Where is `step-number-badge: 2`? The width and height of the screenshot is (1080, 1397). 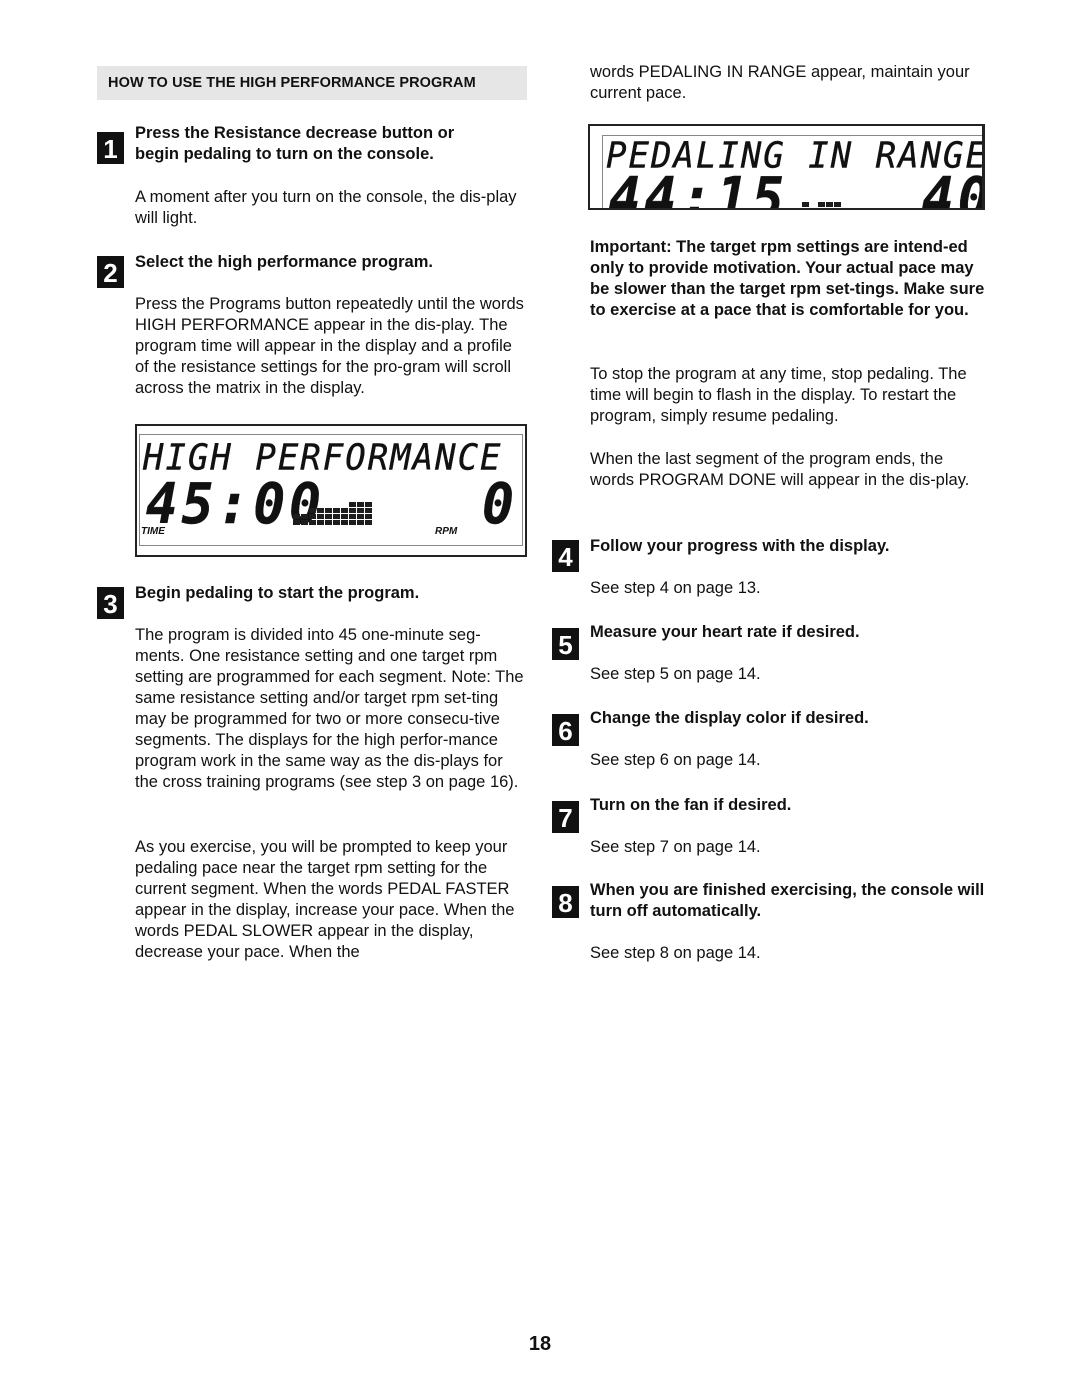
step-number-badge: 2 is located at coordinates (110, 272).